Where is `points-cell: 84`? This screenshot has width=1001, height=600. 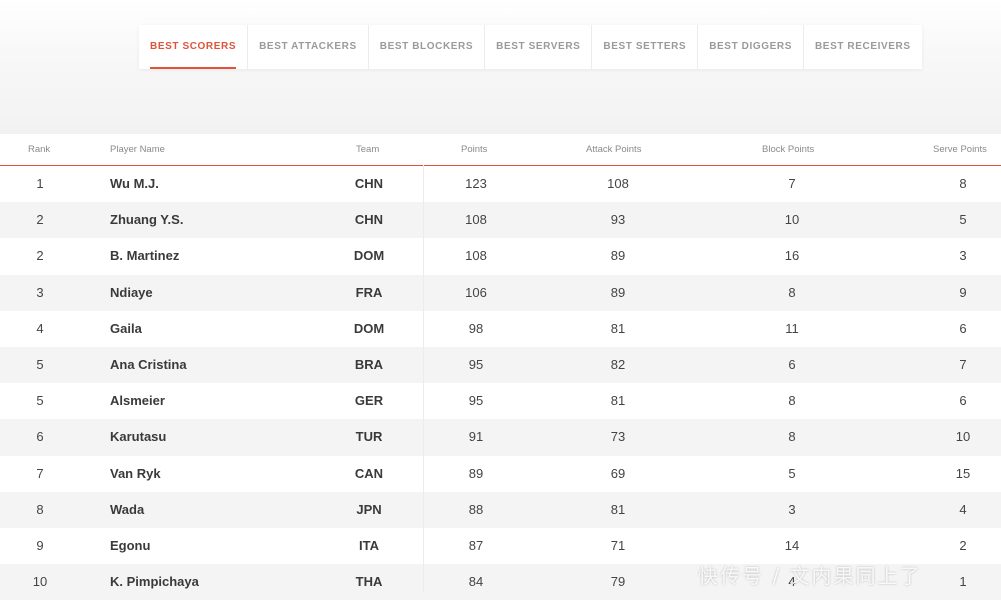 points-cell: 84 is located at coordinates (476, 582).